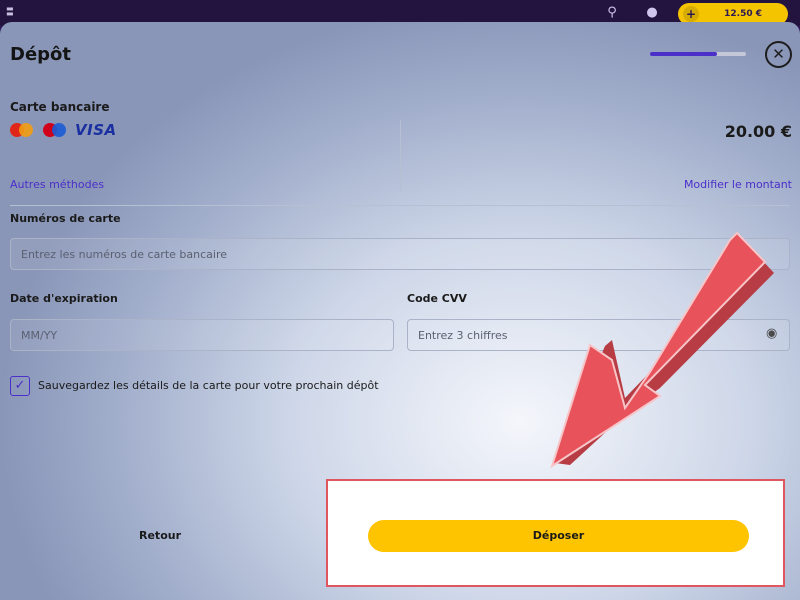 This screenshot has height=600, width=800. What do you see at coordinates (400, 156) in the screenshot?
I see `vertical-divider` at bounding box center [400, 156].